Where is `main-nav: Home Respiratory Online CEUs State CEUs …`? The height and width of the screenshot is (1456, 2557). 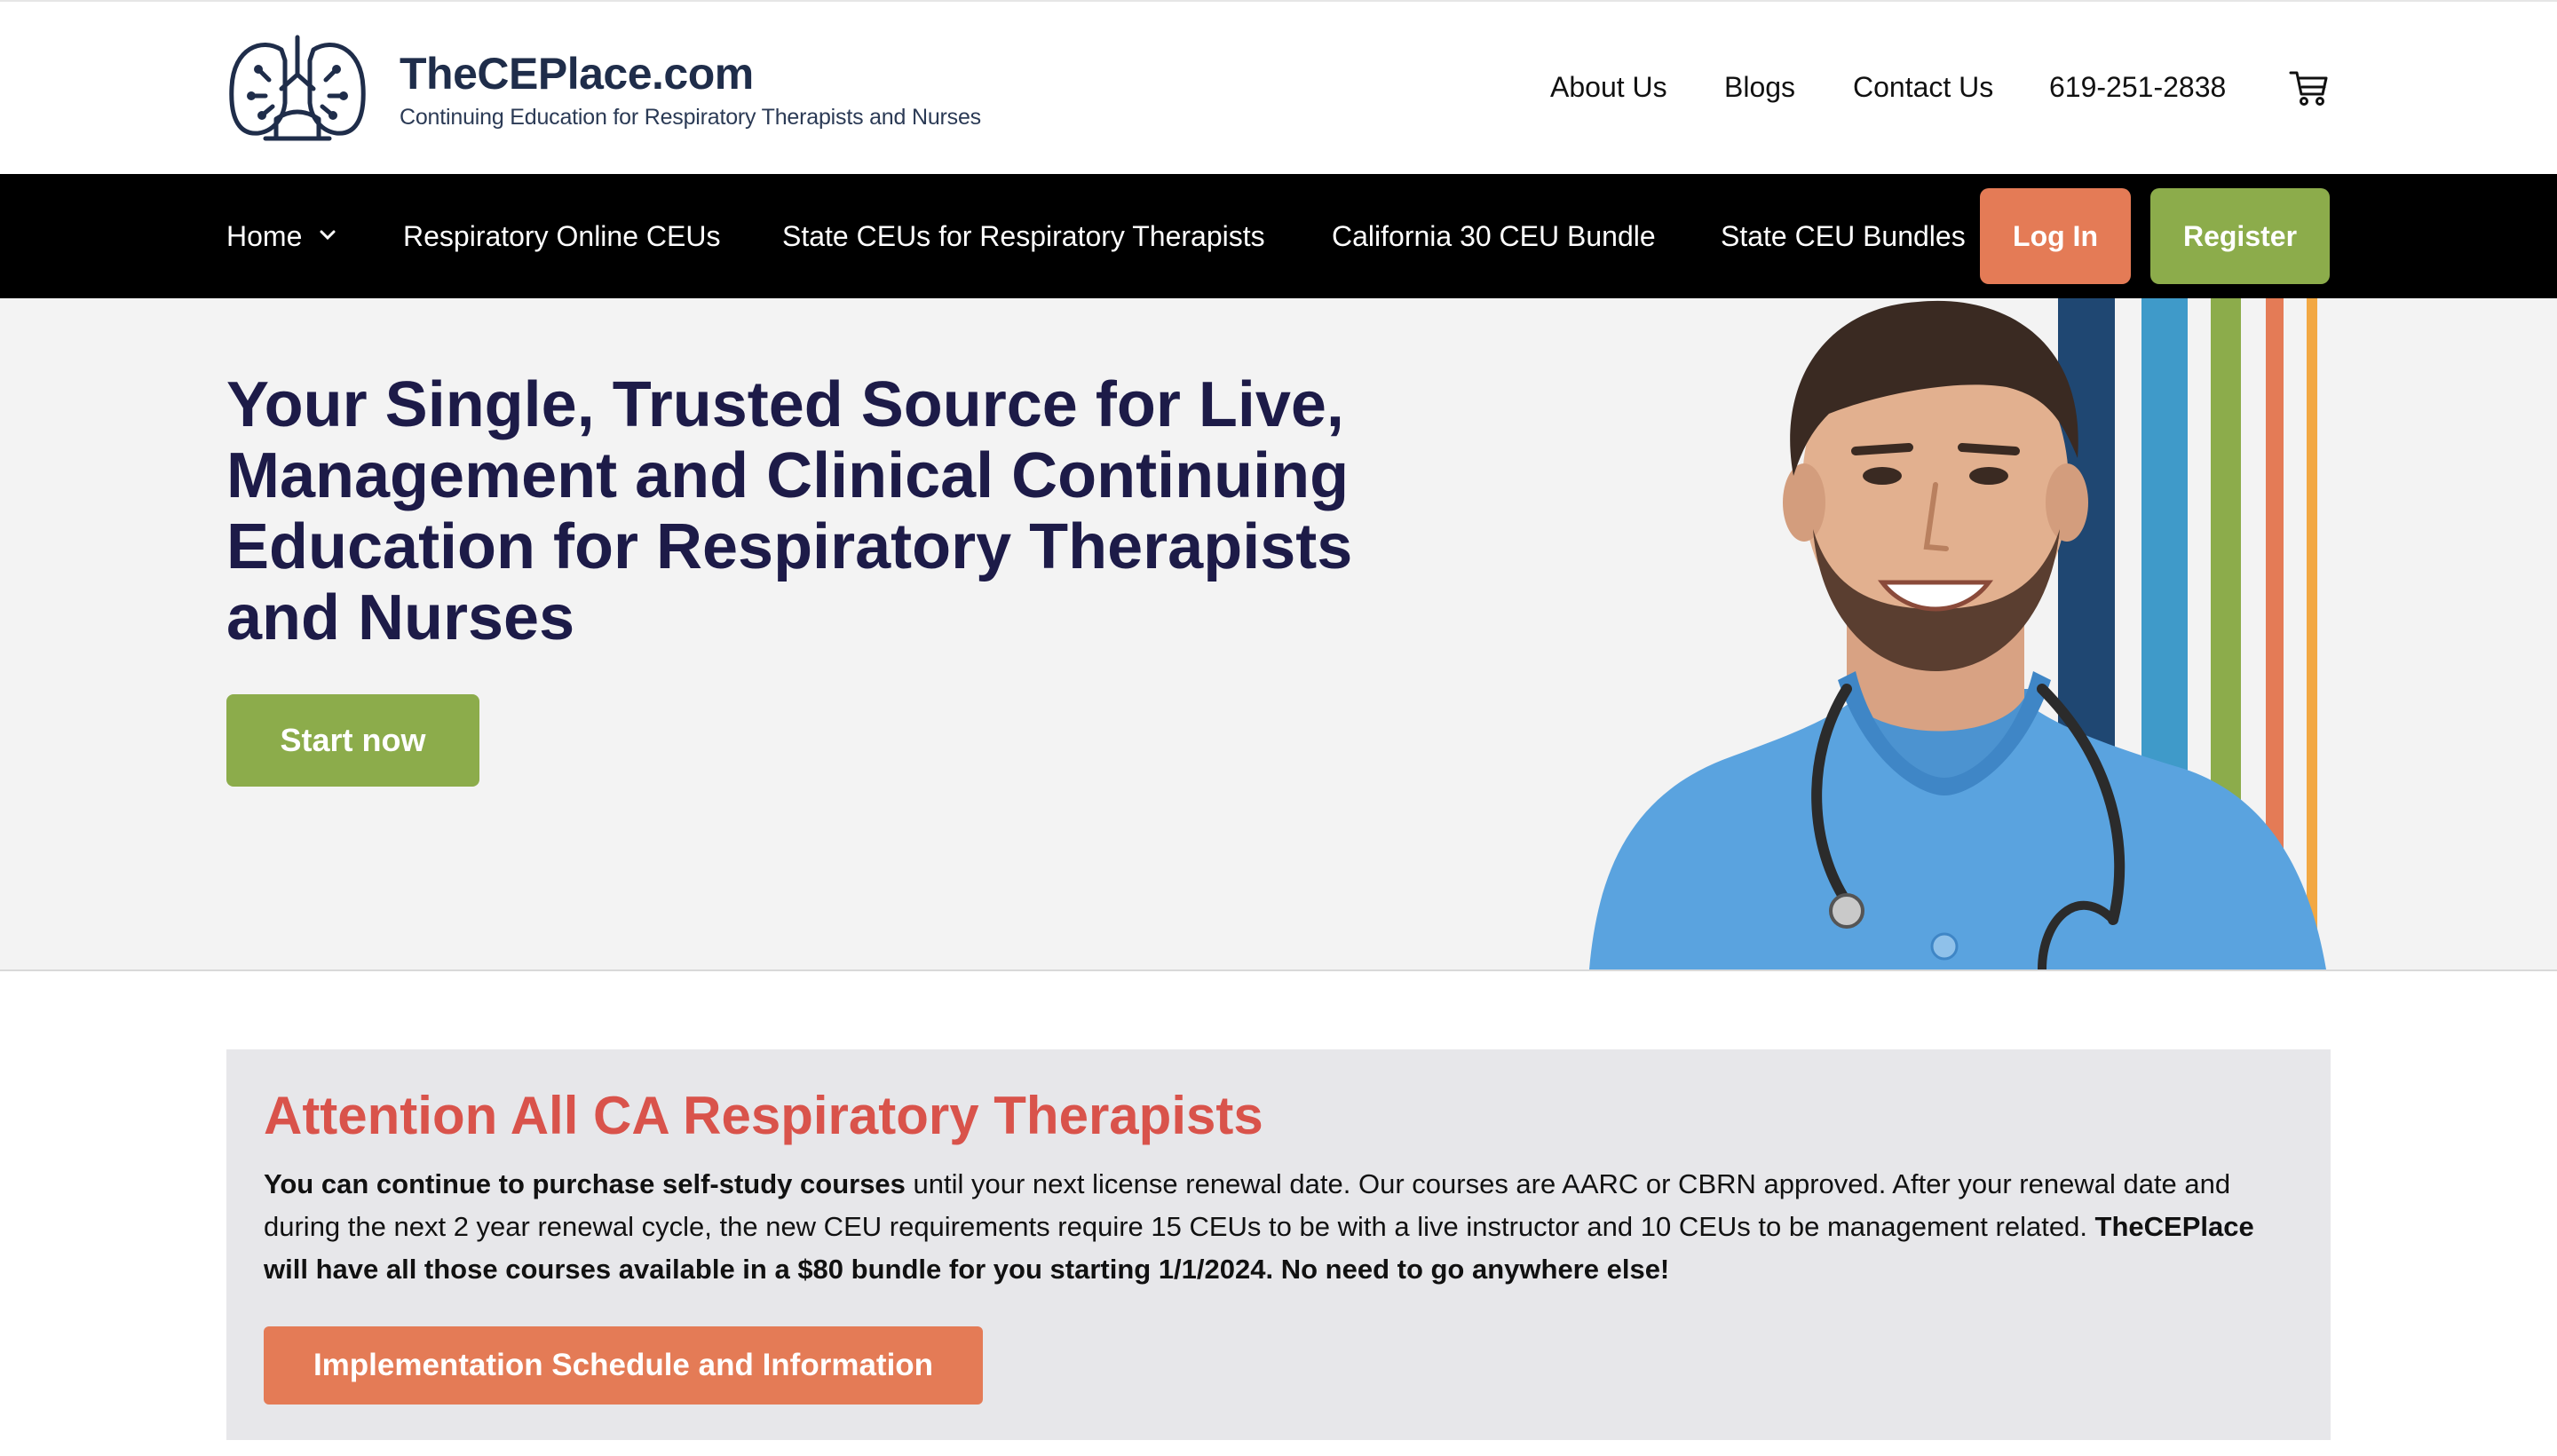 main-nav: Home Respiratory Online CEUs State CEUs … is located at coordinates (1278, 236).